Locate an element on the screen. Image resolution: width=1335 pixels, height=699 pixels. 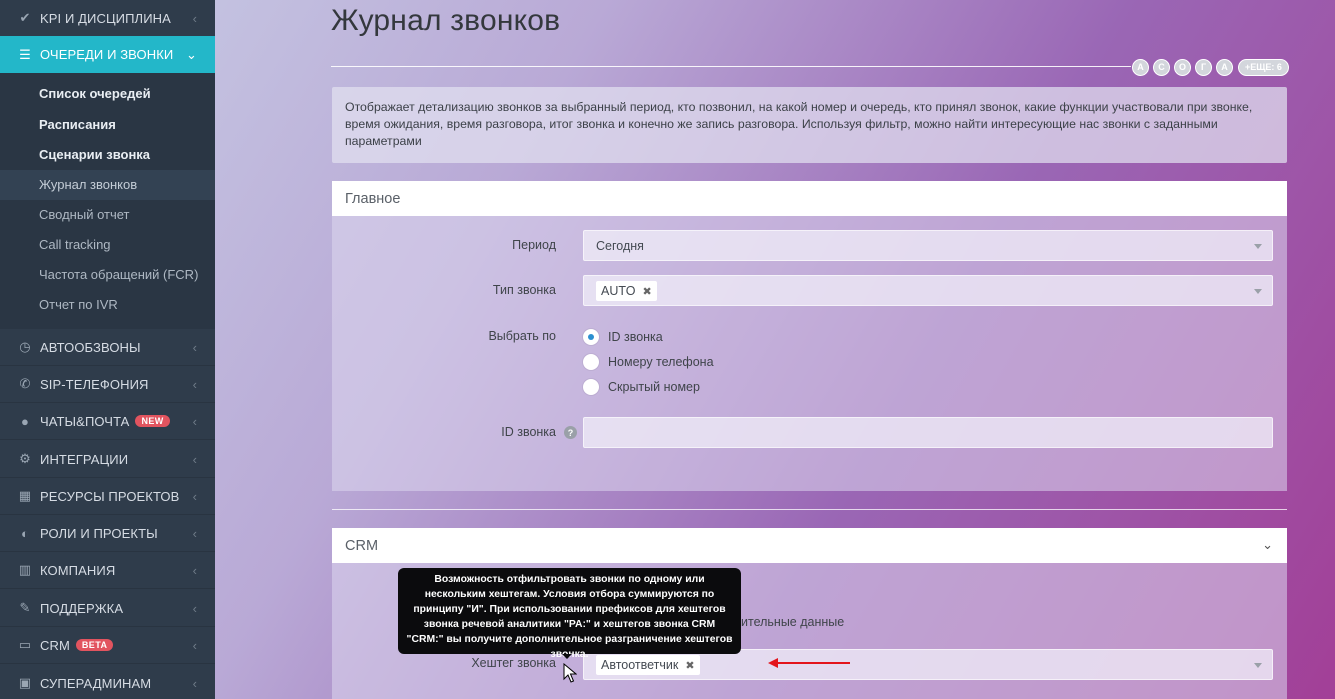
nav-chats-mail: ● ЧАТЫ&ПОЧТА NEW ‹ is located at coordinates (107, 421).